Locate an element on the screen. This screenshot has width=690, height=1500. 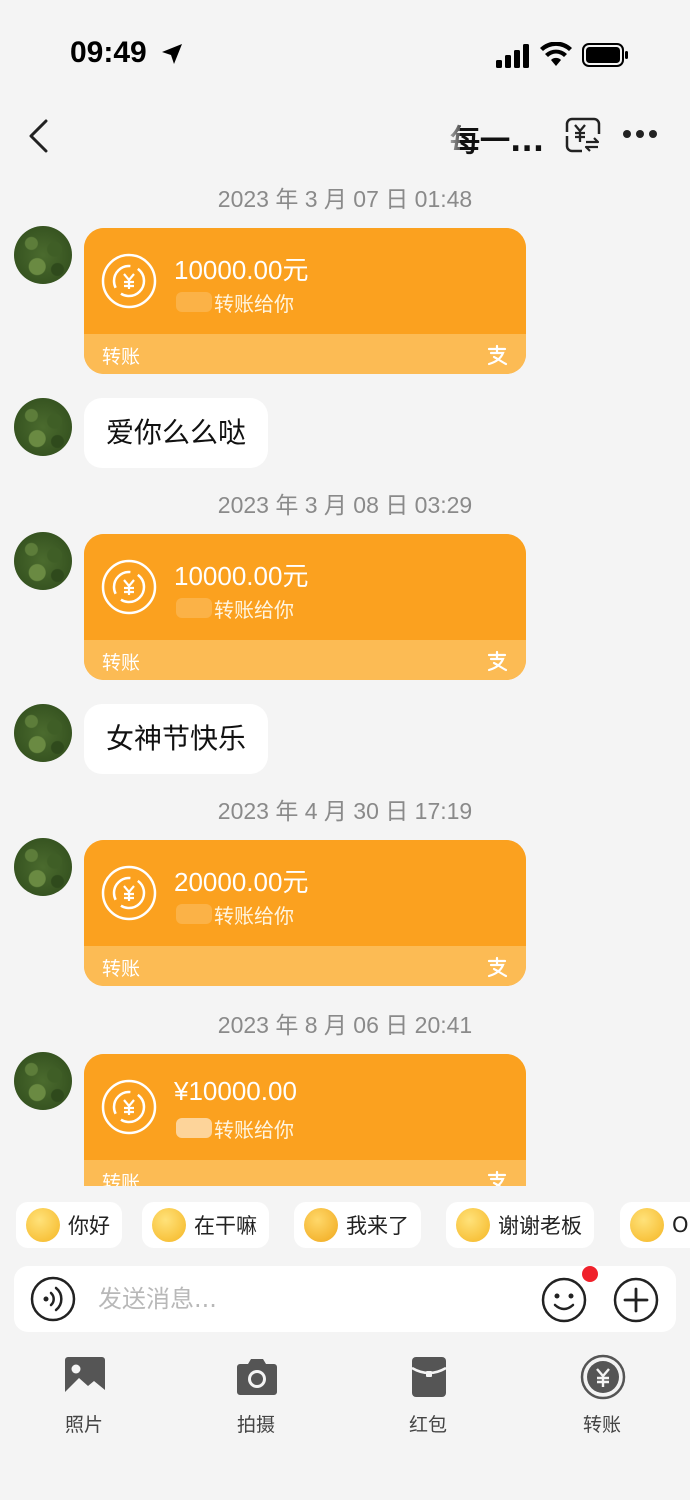
quick-reply-bar: 你好 在干嘛 我来了 谢谢老板 O is located at coordinates (345, 1226).